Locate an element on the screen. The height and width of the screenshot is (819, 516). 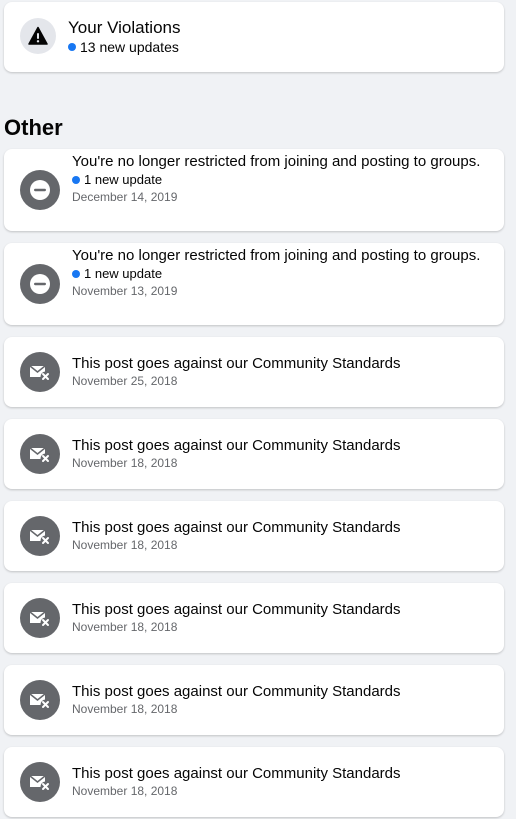
violations-update-count: 13 new updates is located at coordinates (279, 47).